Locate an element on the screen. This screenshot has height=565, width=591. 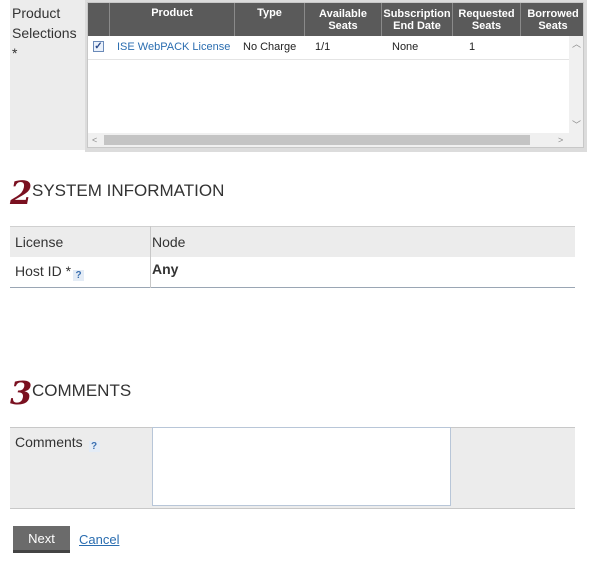
comments-label: Comments ? is located at coordinates (57, 443).